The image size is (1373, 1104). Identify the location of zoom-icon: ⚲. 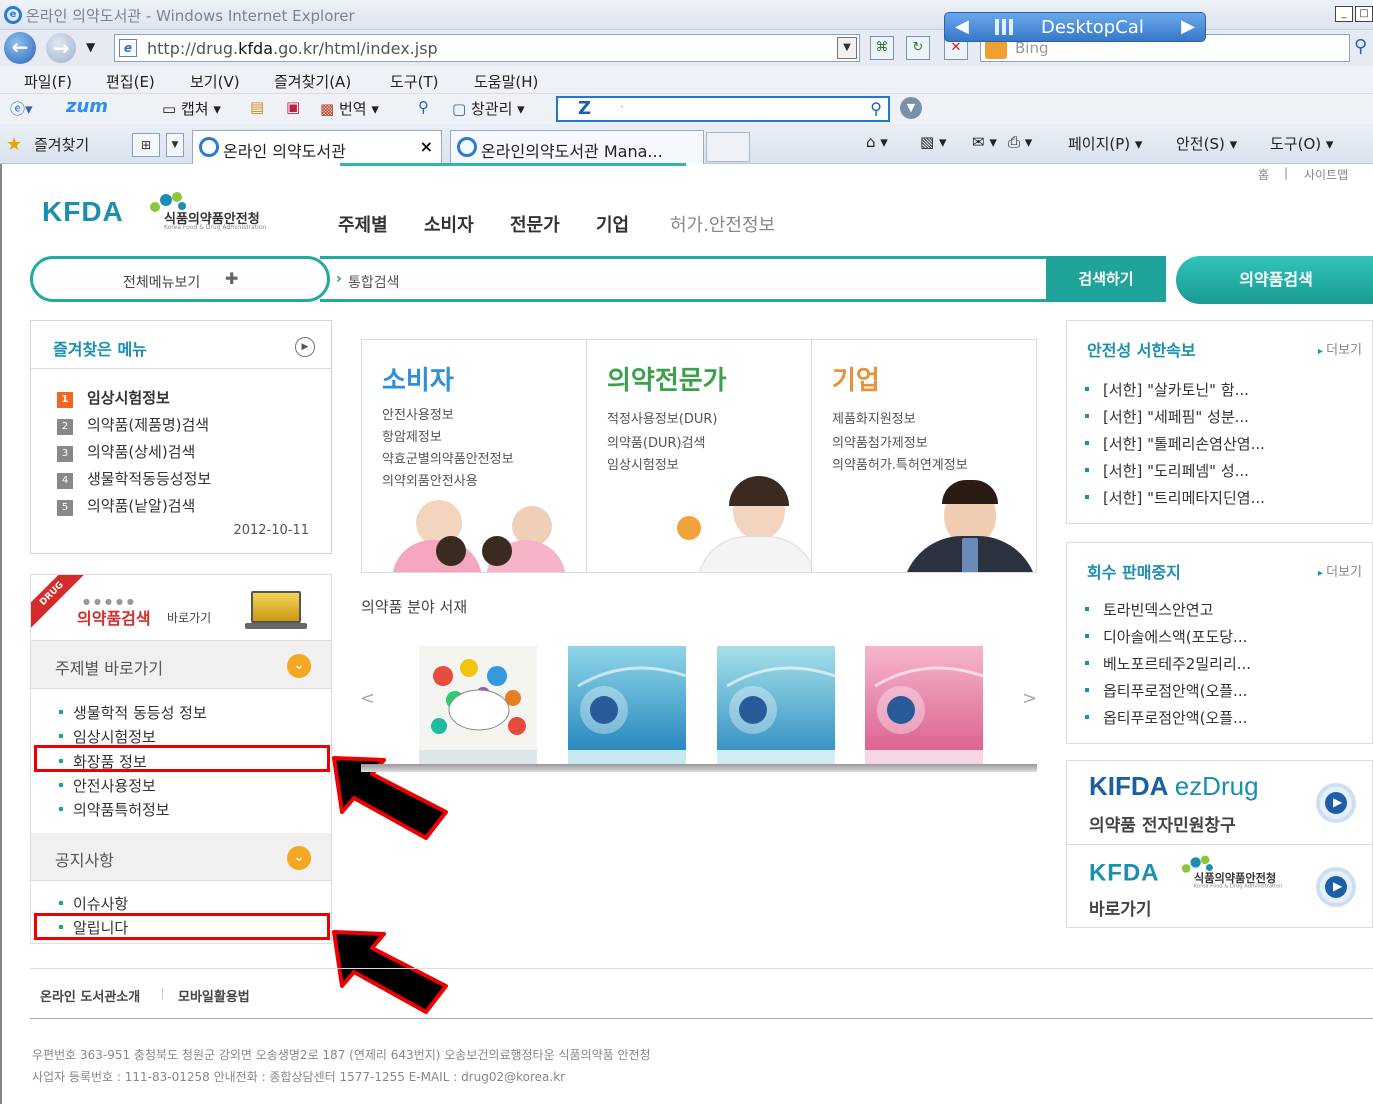
(423, 107).